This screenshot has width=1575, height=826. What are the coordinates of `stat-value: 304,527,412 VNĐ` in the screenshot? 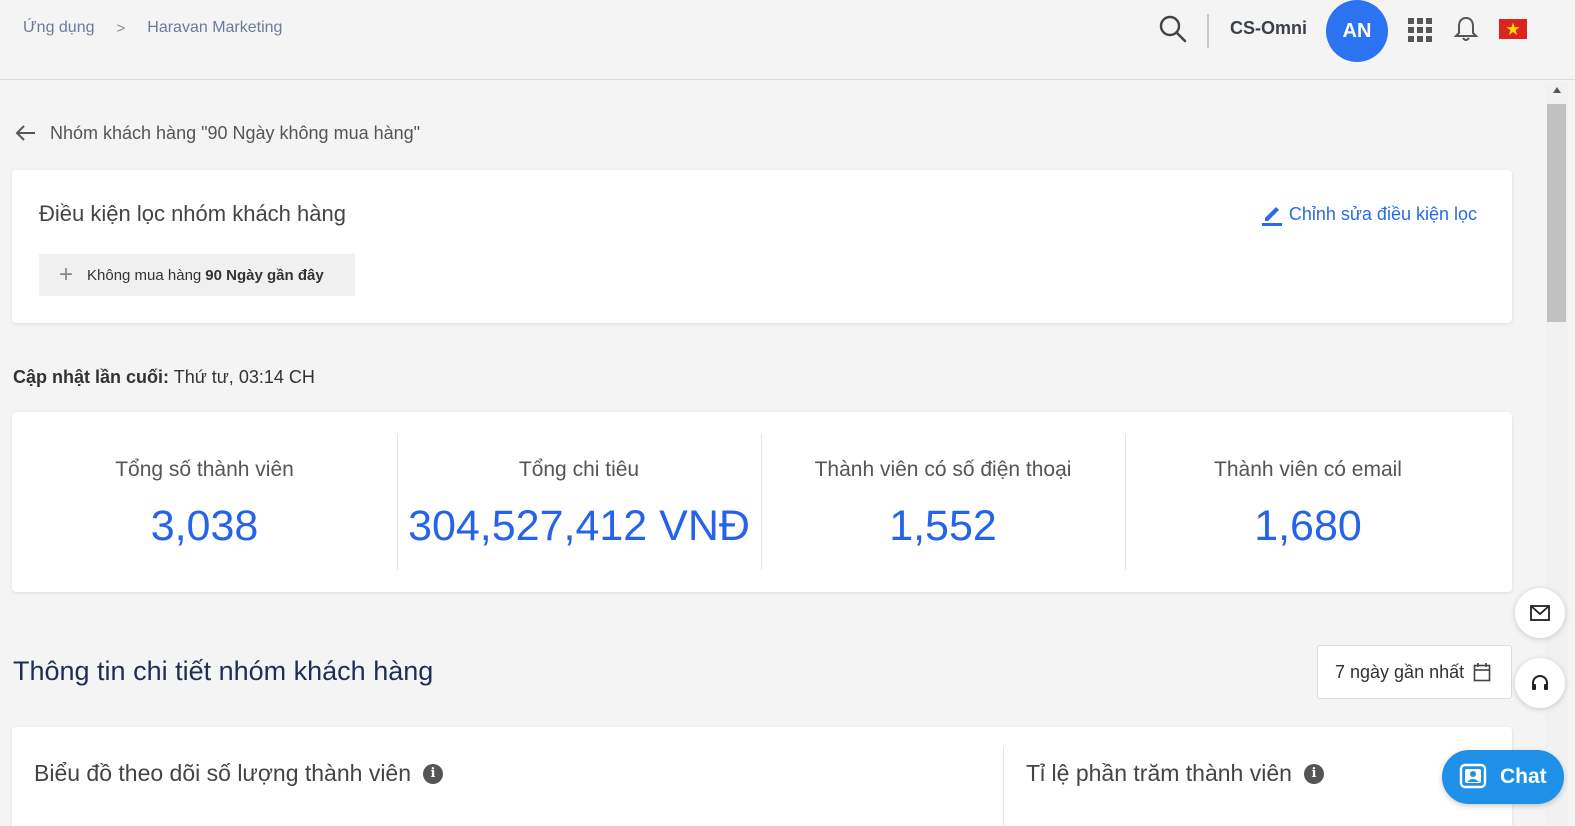 It's located at (579, 526).